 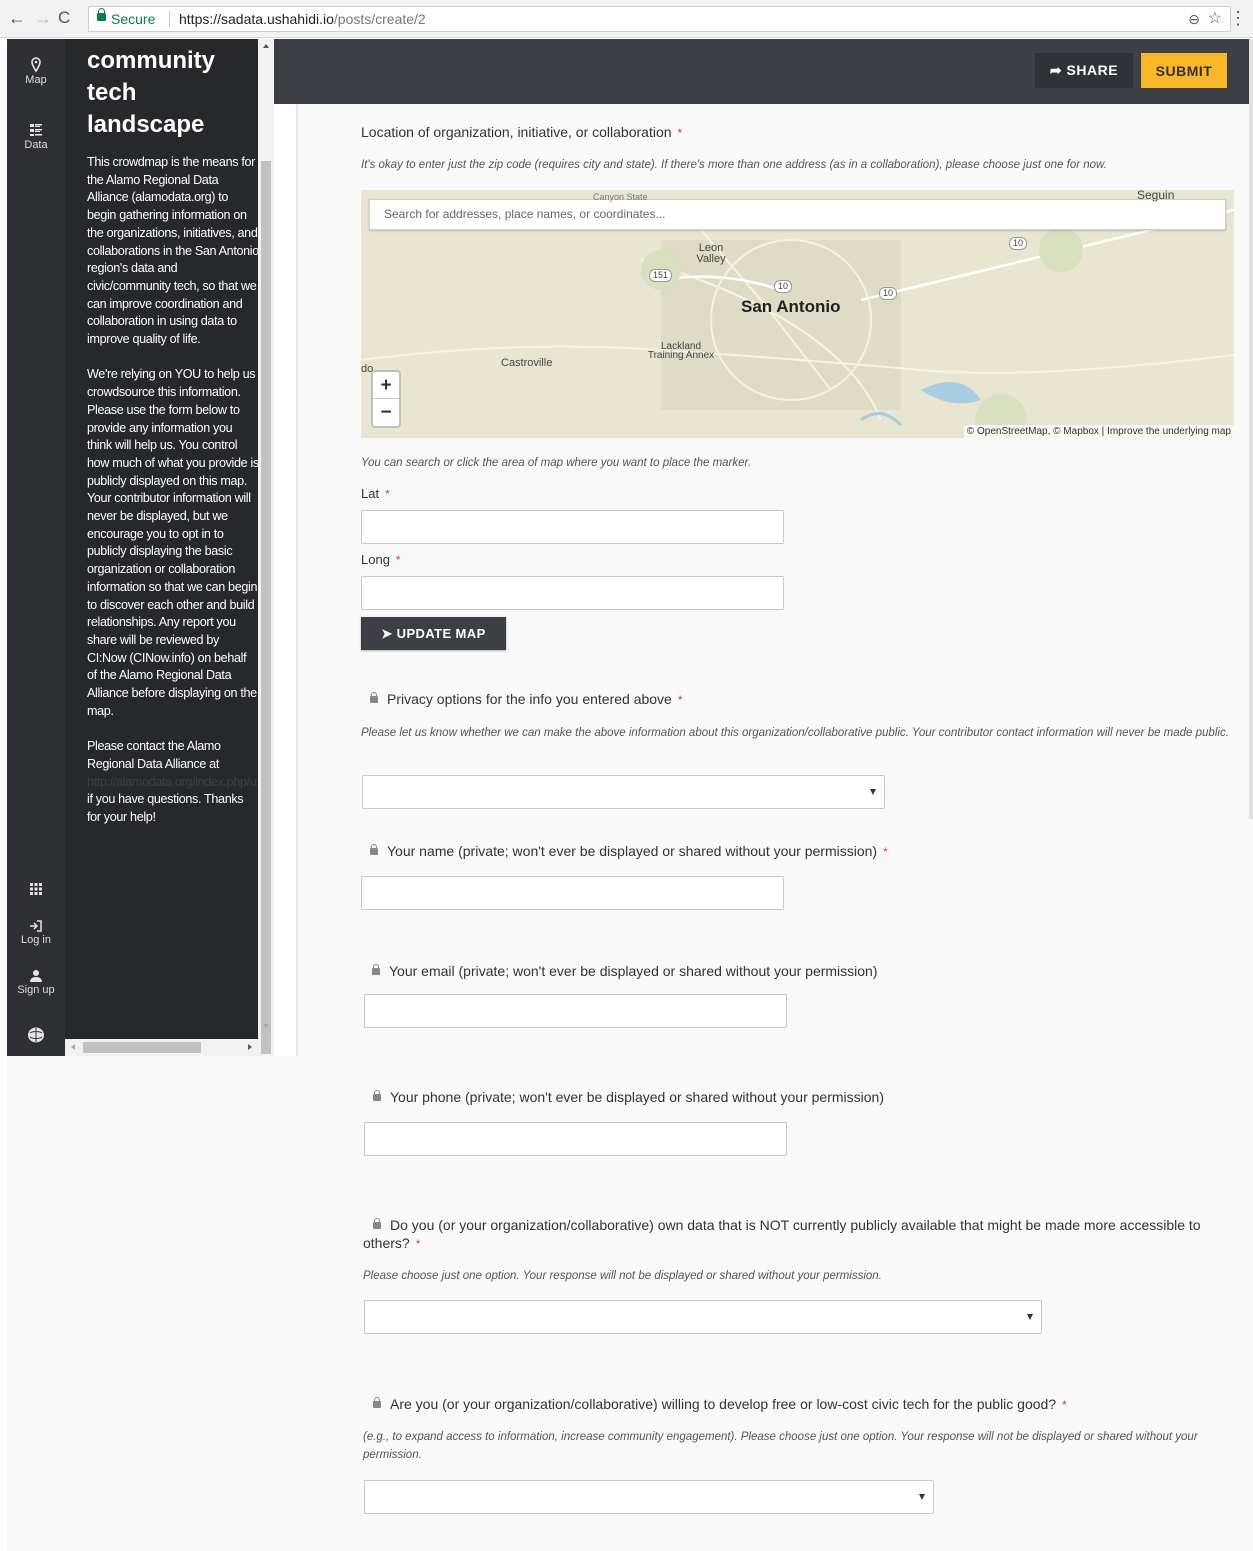 What do you see at coordinates (1092, 70) in the screenshot?
I see `share-label: SHARE` at bounding box center [1092, 70].